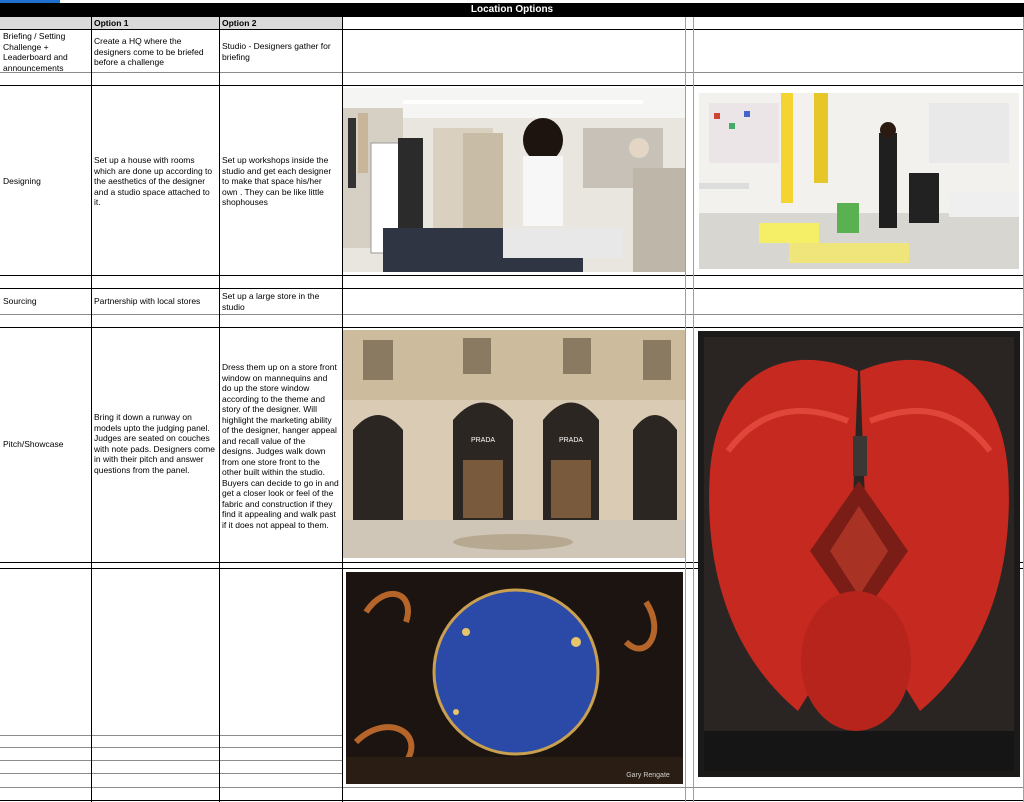 Image resolution: width=1024 pixels, height=802 pixels. I want to click on row-label-pitch: Pitch/Showcase, so click(33, 444).